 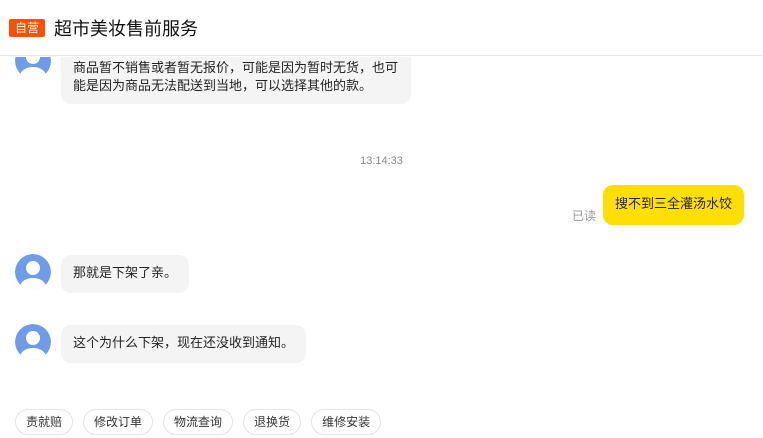 What do you see at coordinates (346, 422) in the screenshot?
I see `quick-reply-repair-install: 维修安装` at bounding box center [346, 422].